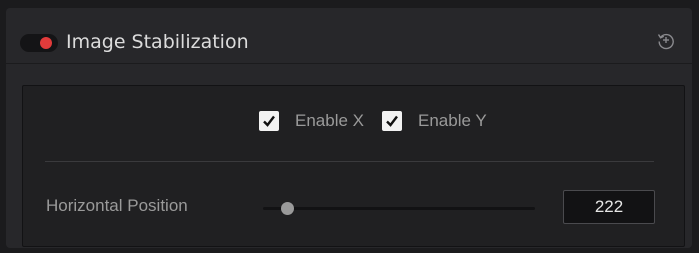  I want to click on horizontal-position-label: Horizontal Position, so click(117, 205).